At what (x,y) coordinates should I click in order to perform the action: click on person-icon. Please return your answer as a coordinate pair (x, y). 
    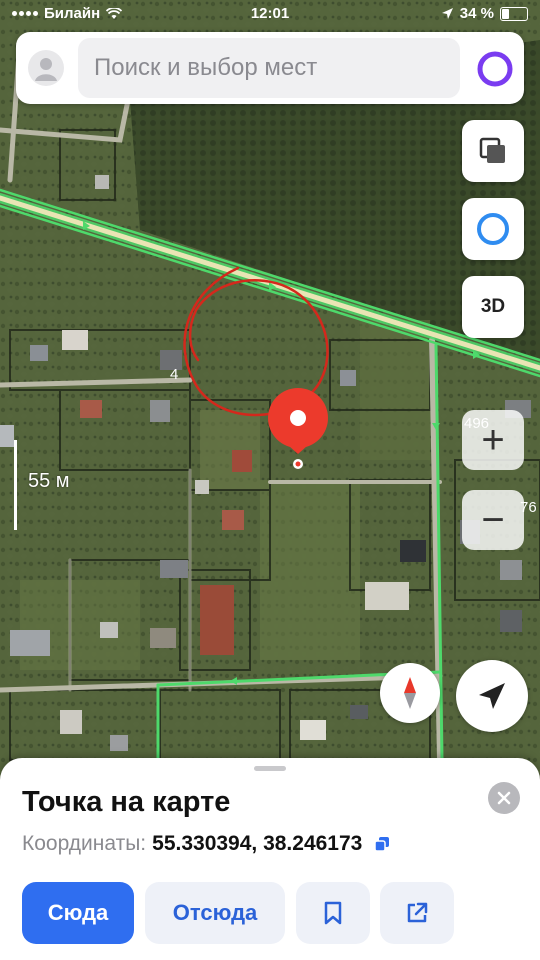
    Looking at the image, I should click on (46, 69).